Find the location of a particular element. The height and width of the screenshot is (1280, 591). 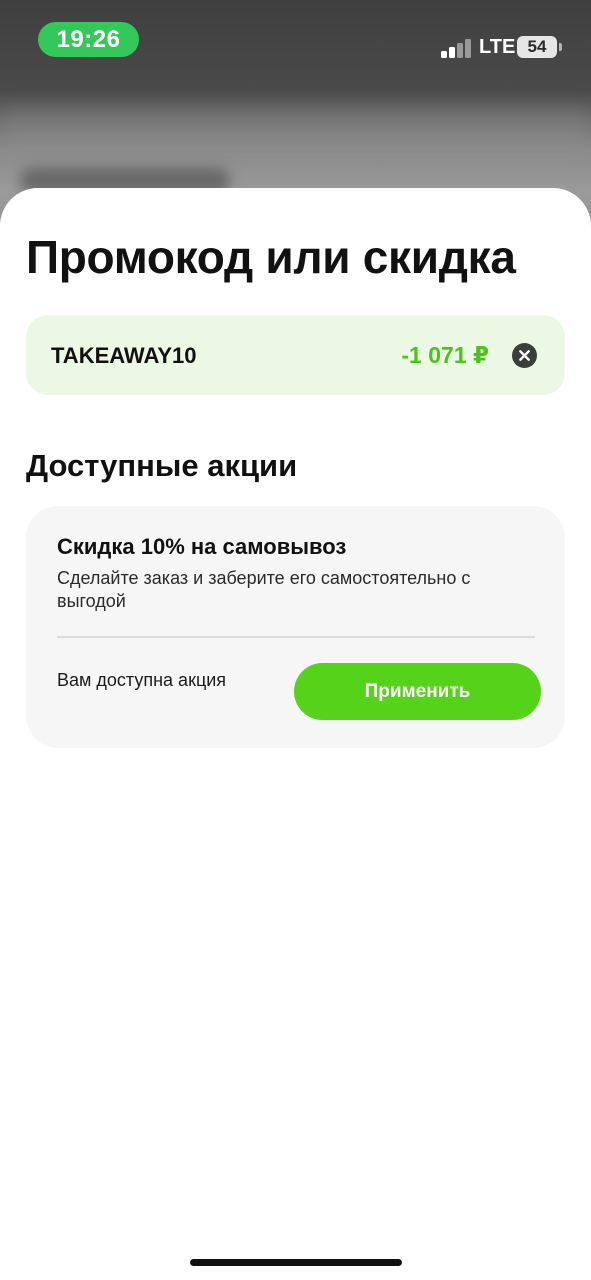

available-offers-title: Доступные акции is located at coordinates (162, 465).